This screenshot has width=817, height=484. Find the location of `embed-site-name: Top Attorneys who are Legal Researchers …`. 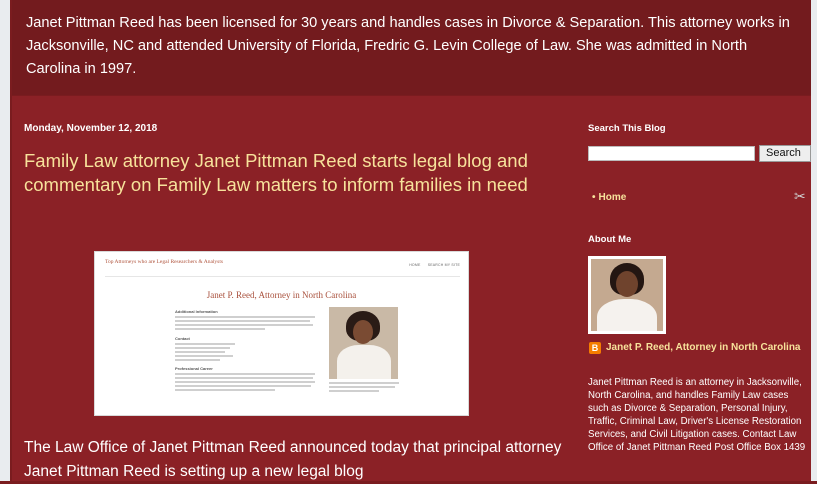

embed-site-name: Top Attorneys who are Legal Researchers … is located at coordinates (164, 262).